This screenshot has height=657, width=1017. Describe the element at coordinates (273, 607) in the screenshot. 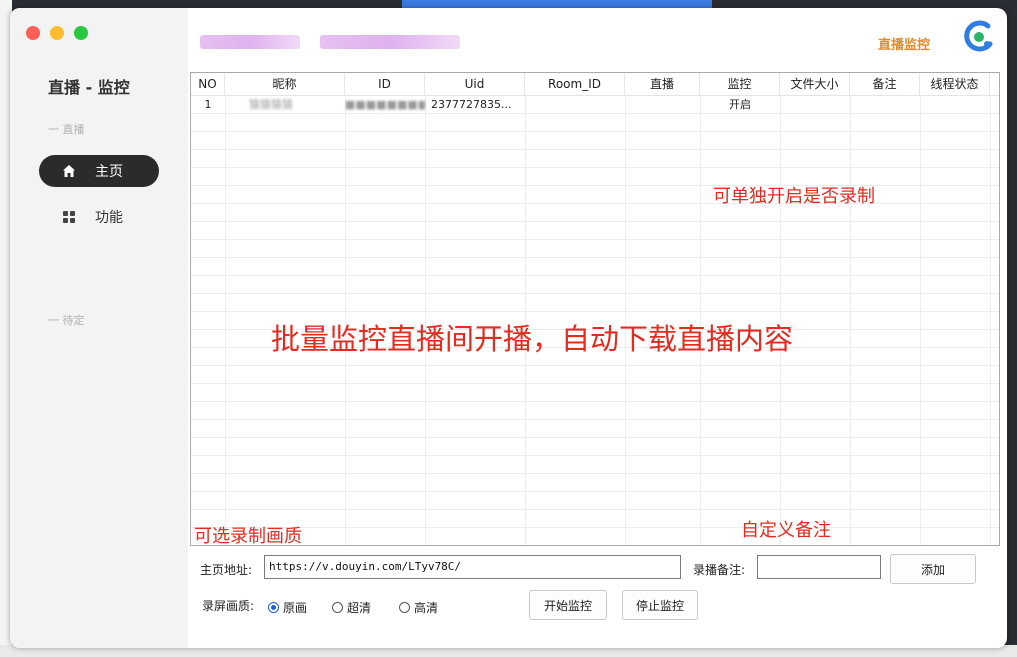

I see `radio-selected-icon` at that location.